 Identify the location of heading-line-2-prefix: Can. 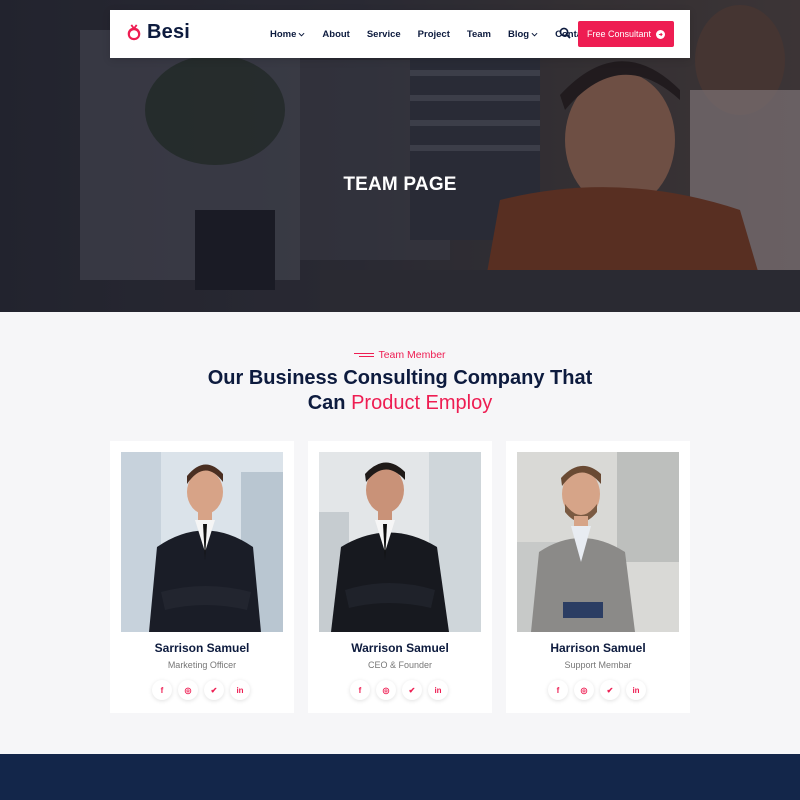
(329, 403).